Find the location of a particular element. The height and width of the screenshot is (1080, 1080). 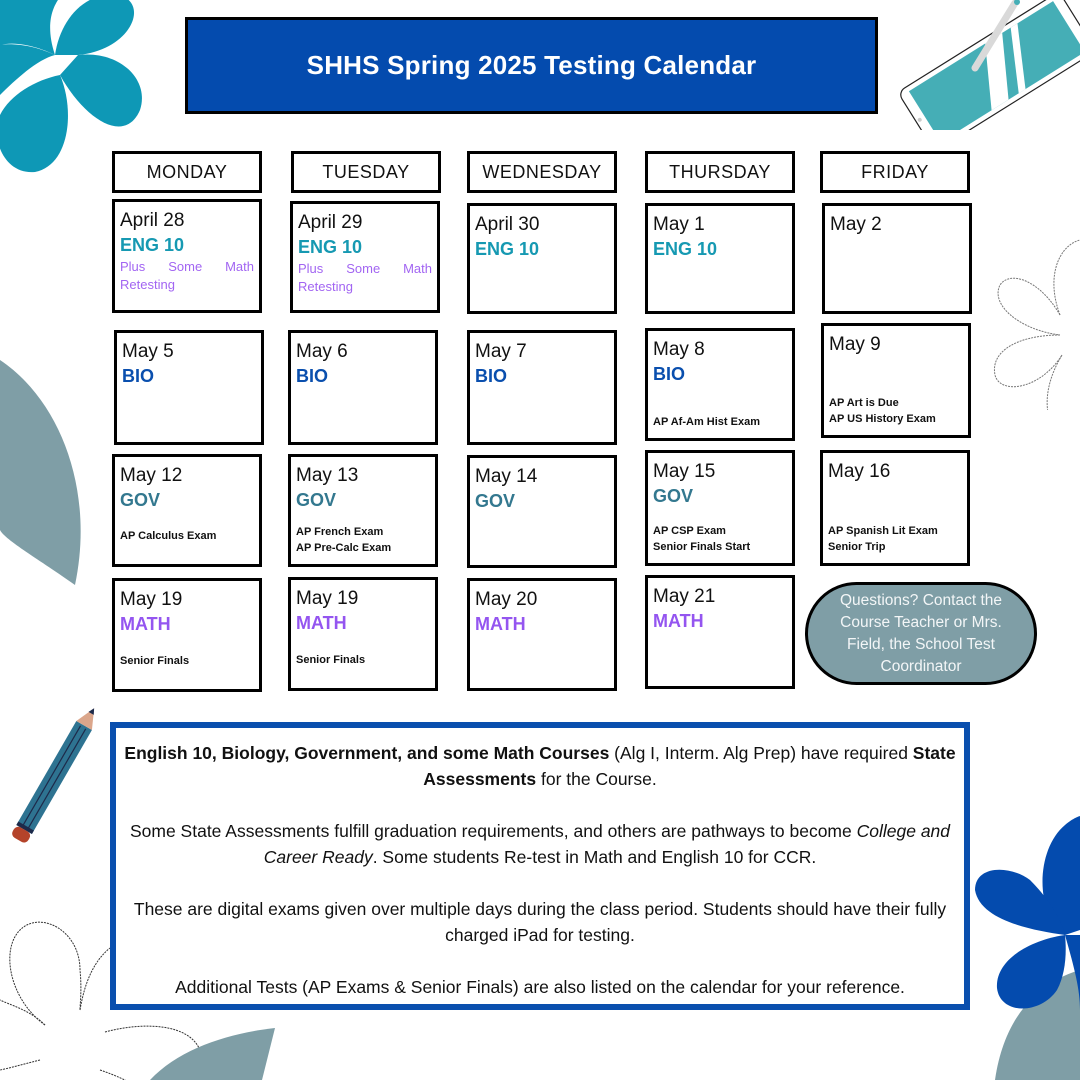

cell-date: May 5 is located at coordinates (148, 351).